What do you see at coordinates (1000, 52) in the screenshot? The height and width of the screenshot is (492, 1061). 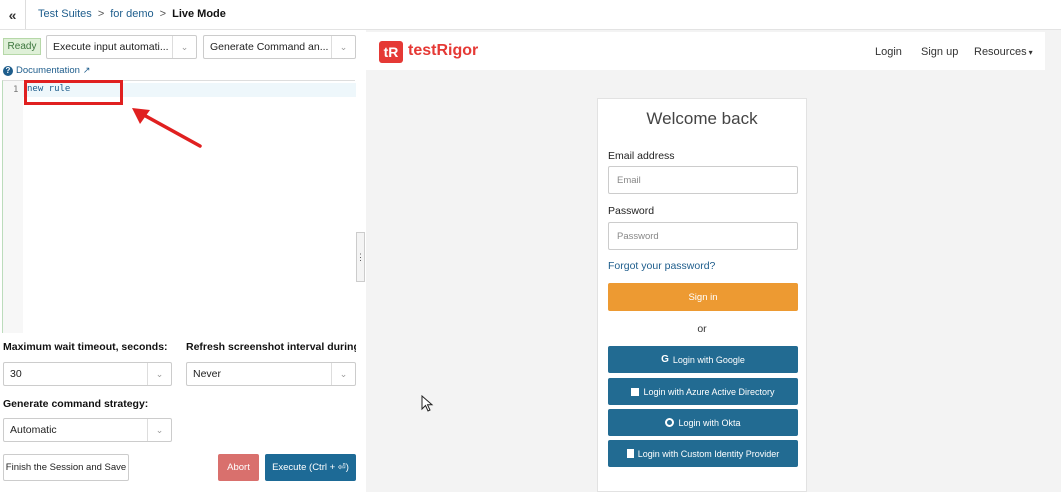 I see `nav-resources-label: Resources` at bounding box center [1000, 52].